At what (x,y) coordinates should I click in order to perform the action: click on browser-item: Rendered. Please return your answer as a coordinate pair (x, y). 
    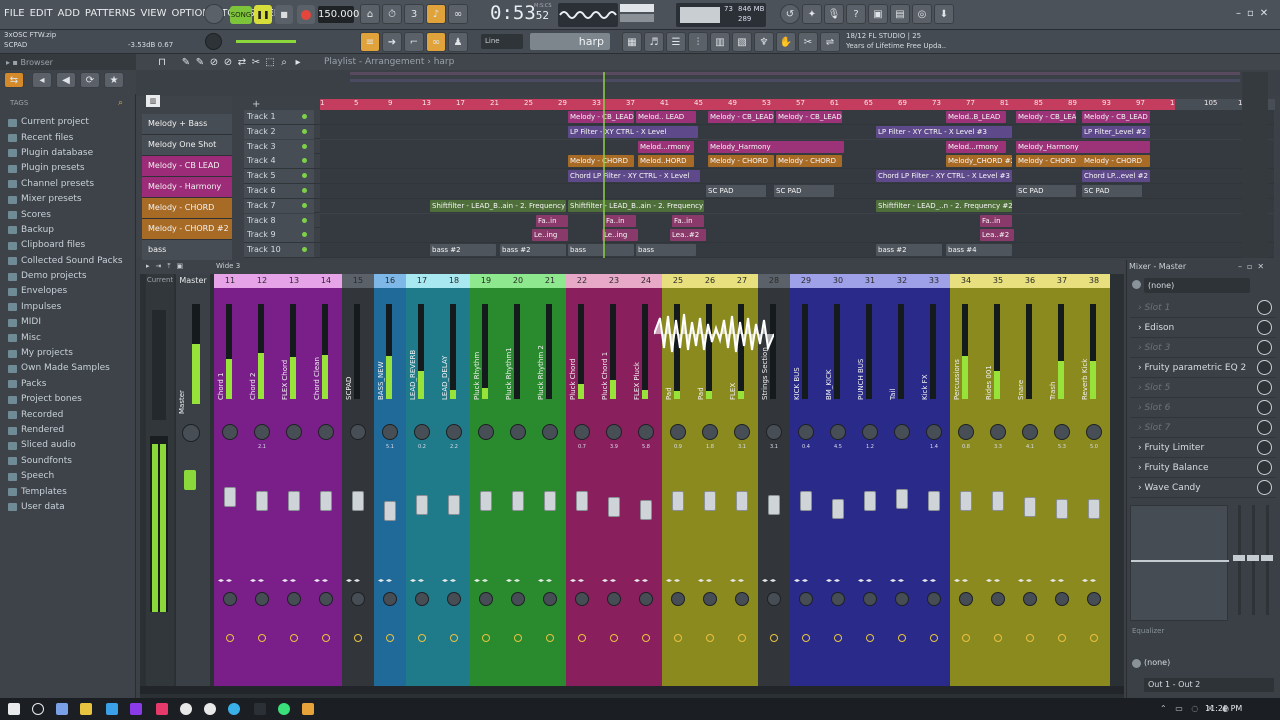
    Looking at the image, I should click on (72, 430).